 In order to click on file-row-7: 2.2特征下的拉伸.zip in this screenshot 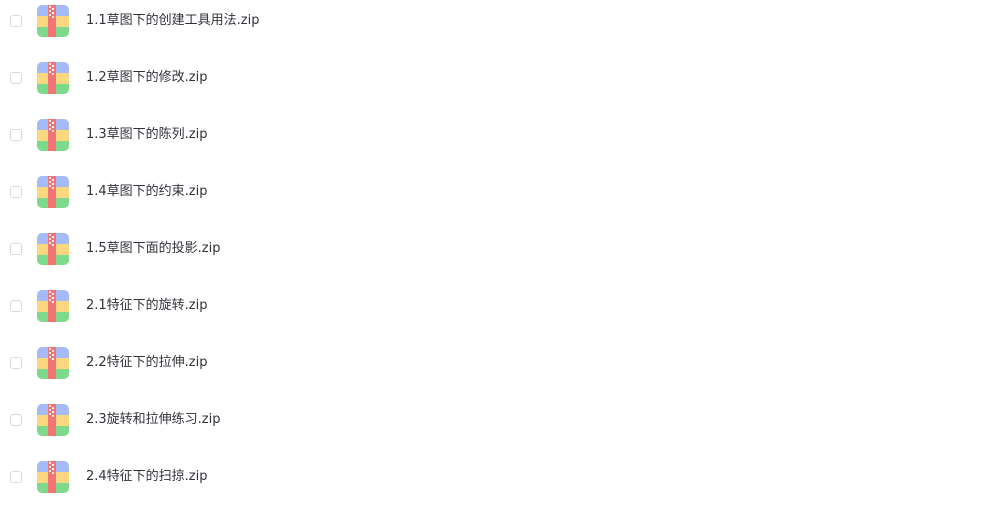, I will do `click(501, 370)`.